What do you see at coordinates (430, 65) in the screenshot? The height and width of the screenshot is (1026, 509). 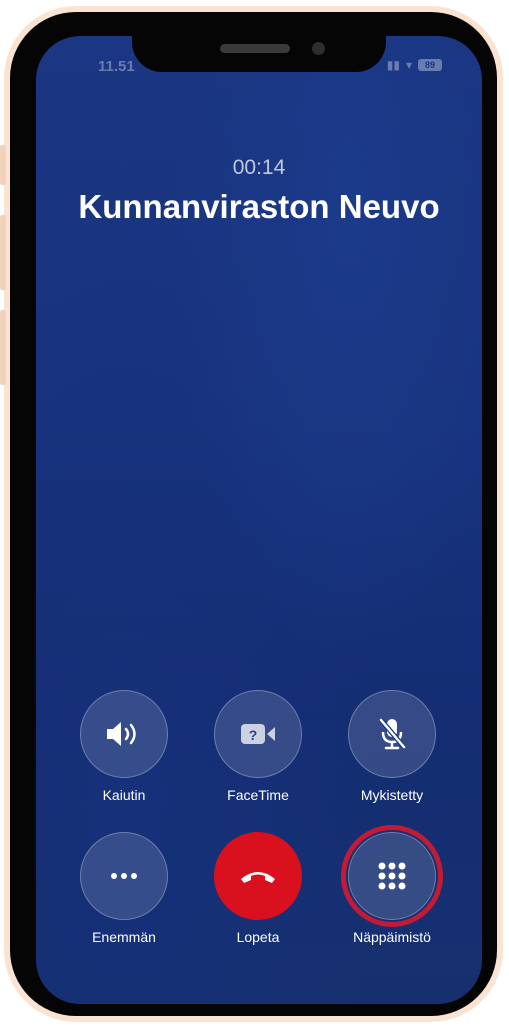 I see `battery-icon: 89` at bounding box center [430, 65].